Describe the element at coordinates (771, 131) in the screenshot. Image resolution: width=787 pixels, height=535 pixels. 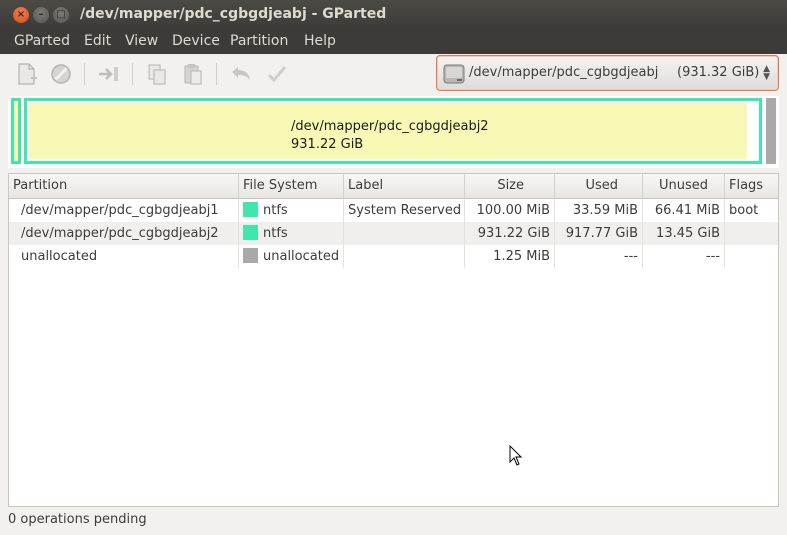
I see `partition-block-unallocated` at that location.